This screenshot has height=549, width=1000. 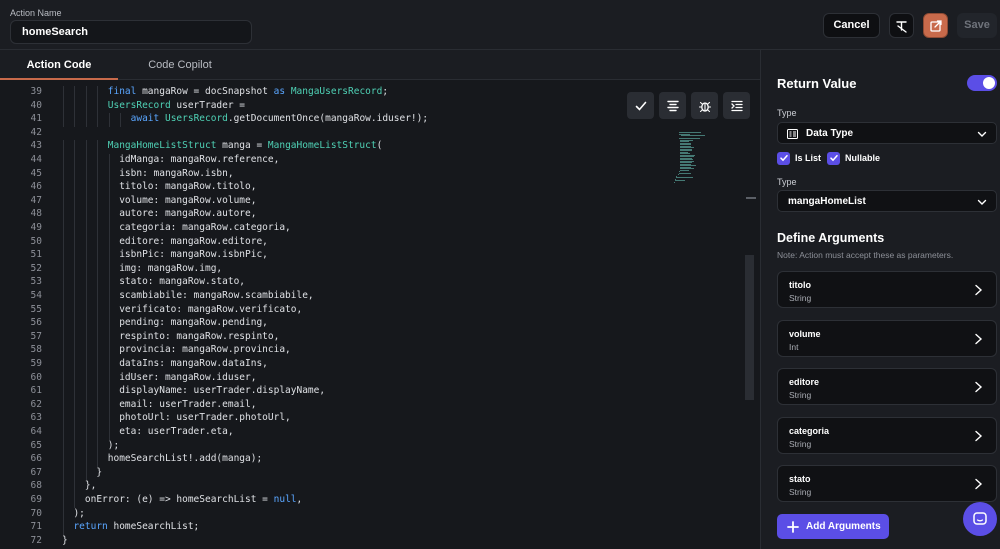 I want to click on code-line: return homeSearchList;, so click(x=136, y=526).